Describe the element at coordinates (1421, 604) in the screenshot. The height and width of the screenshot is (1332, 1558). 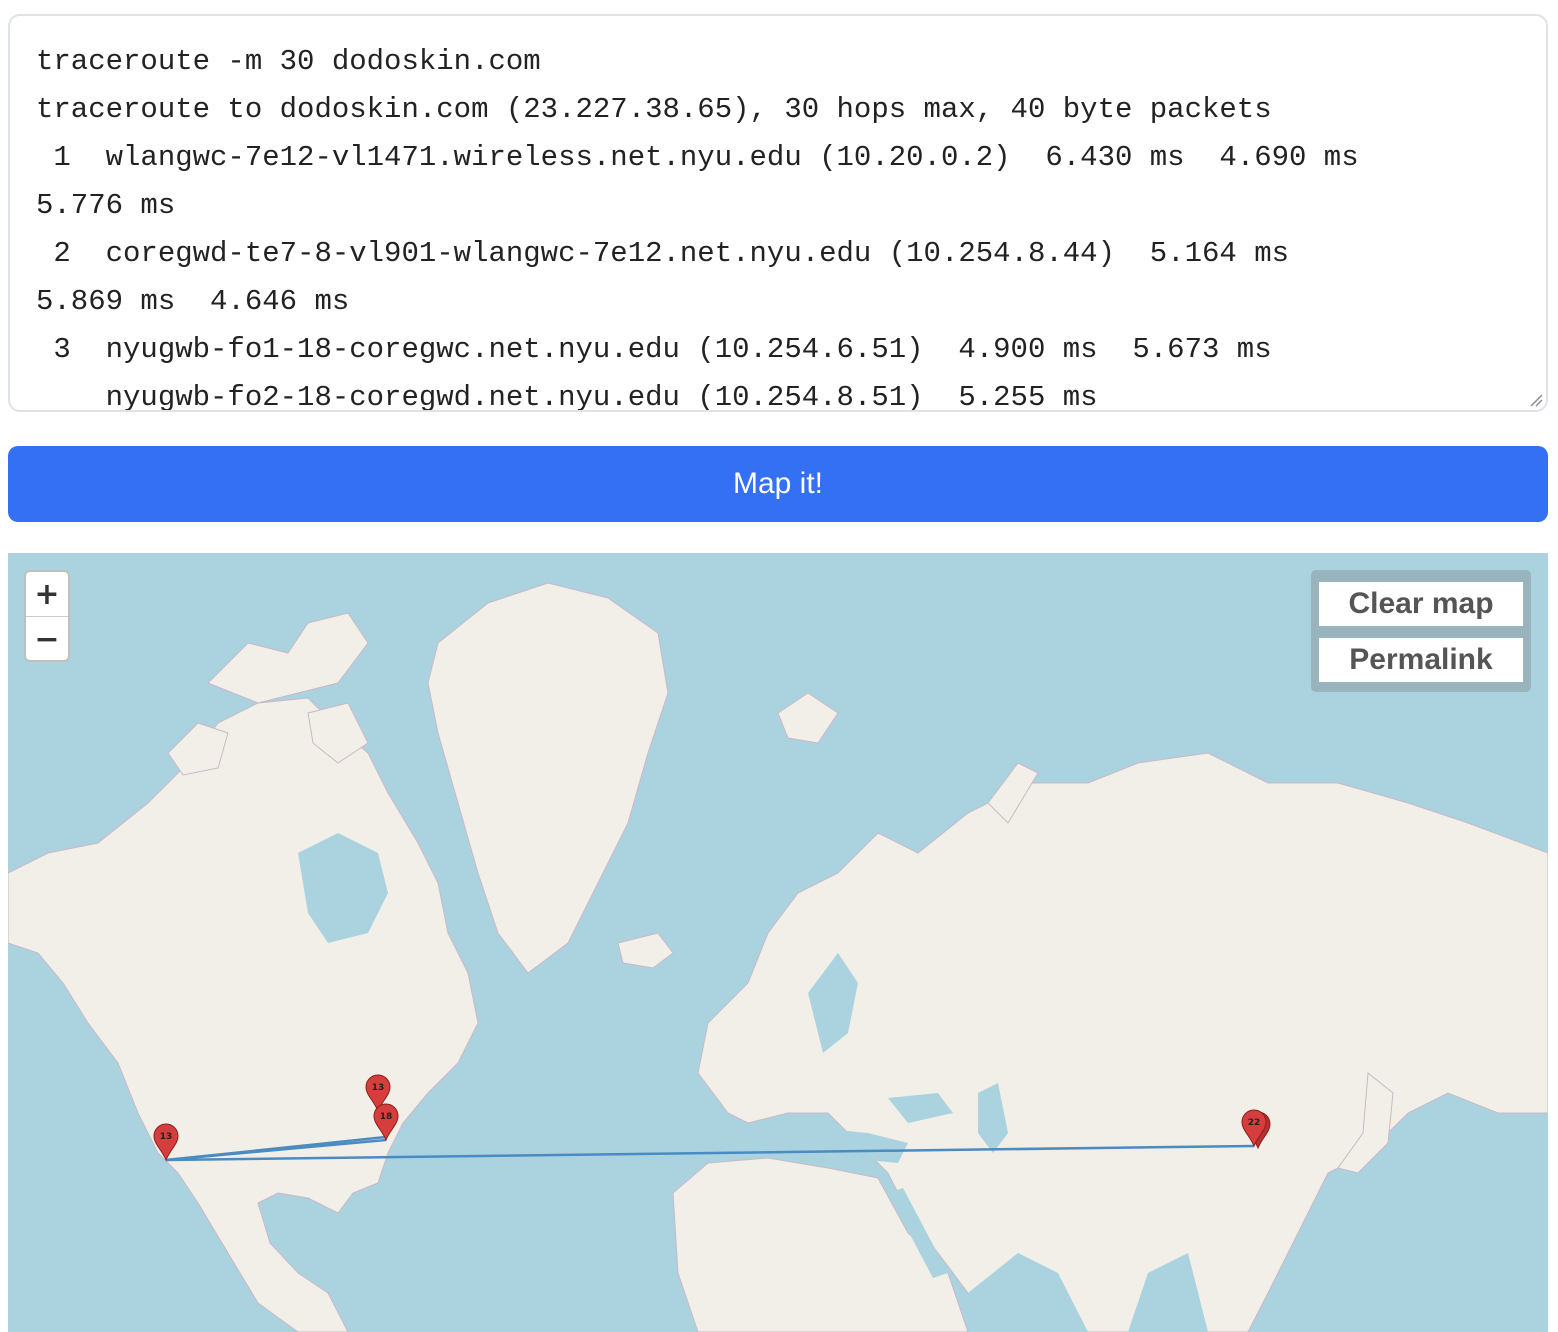
I see `clear-map-button: Clear map` at that location.